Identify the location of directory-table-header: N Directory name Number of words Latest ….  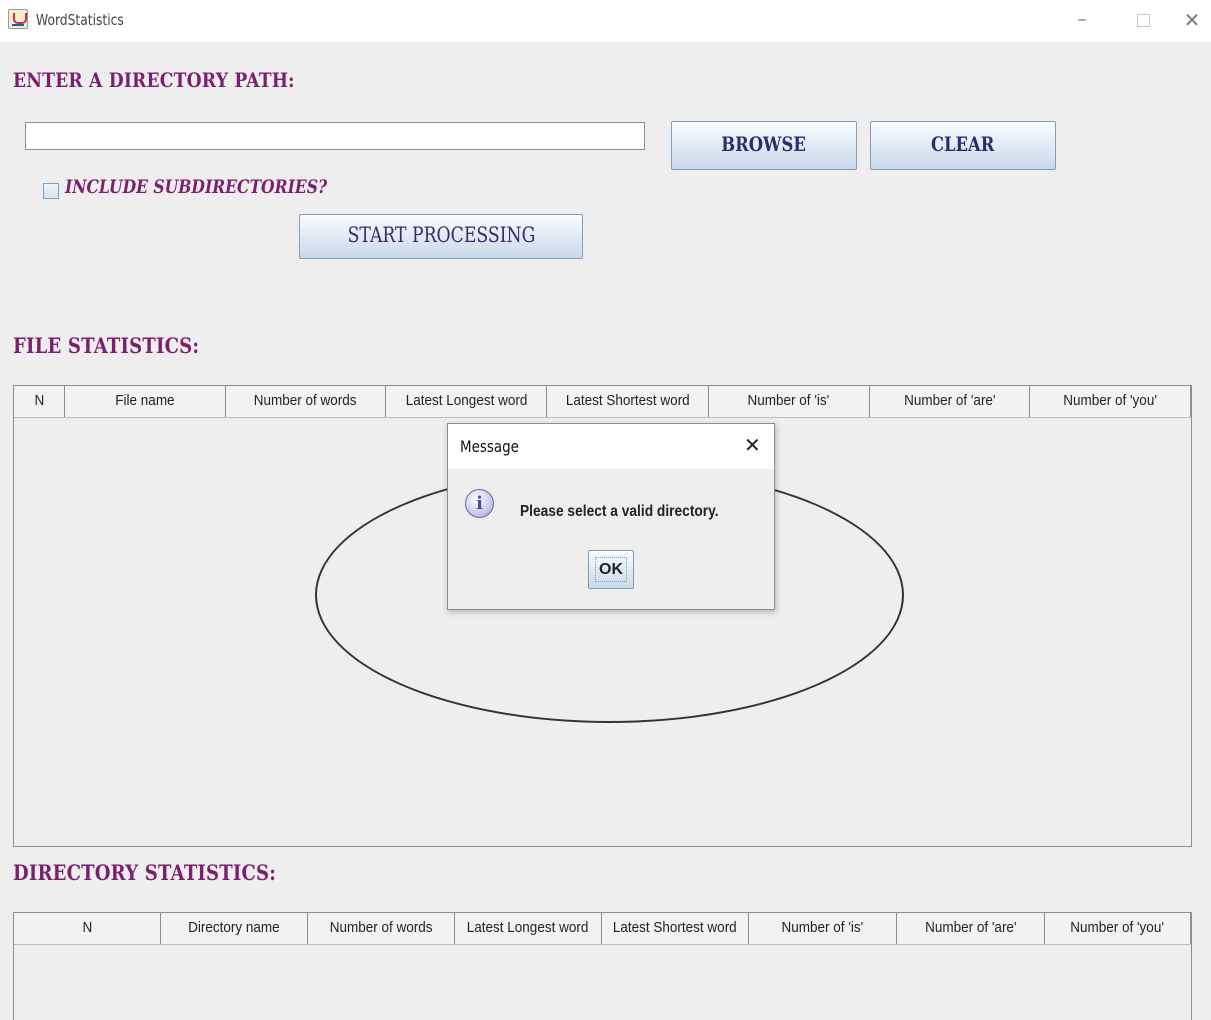
(602, 929).